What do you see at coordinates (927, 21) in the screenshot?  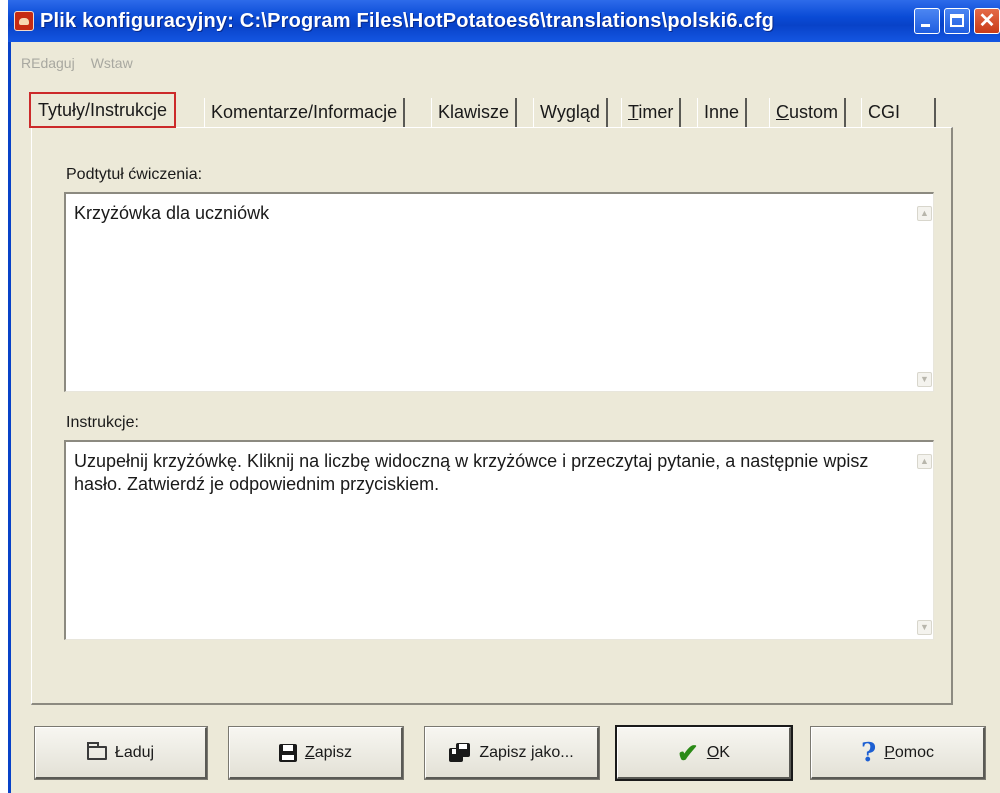 I see `minimize-button` at bounding box center [927, 21].